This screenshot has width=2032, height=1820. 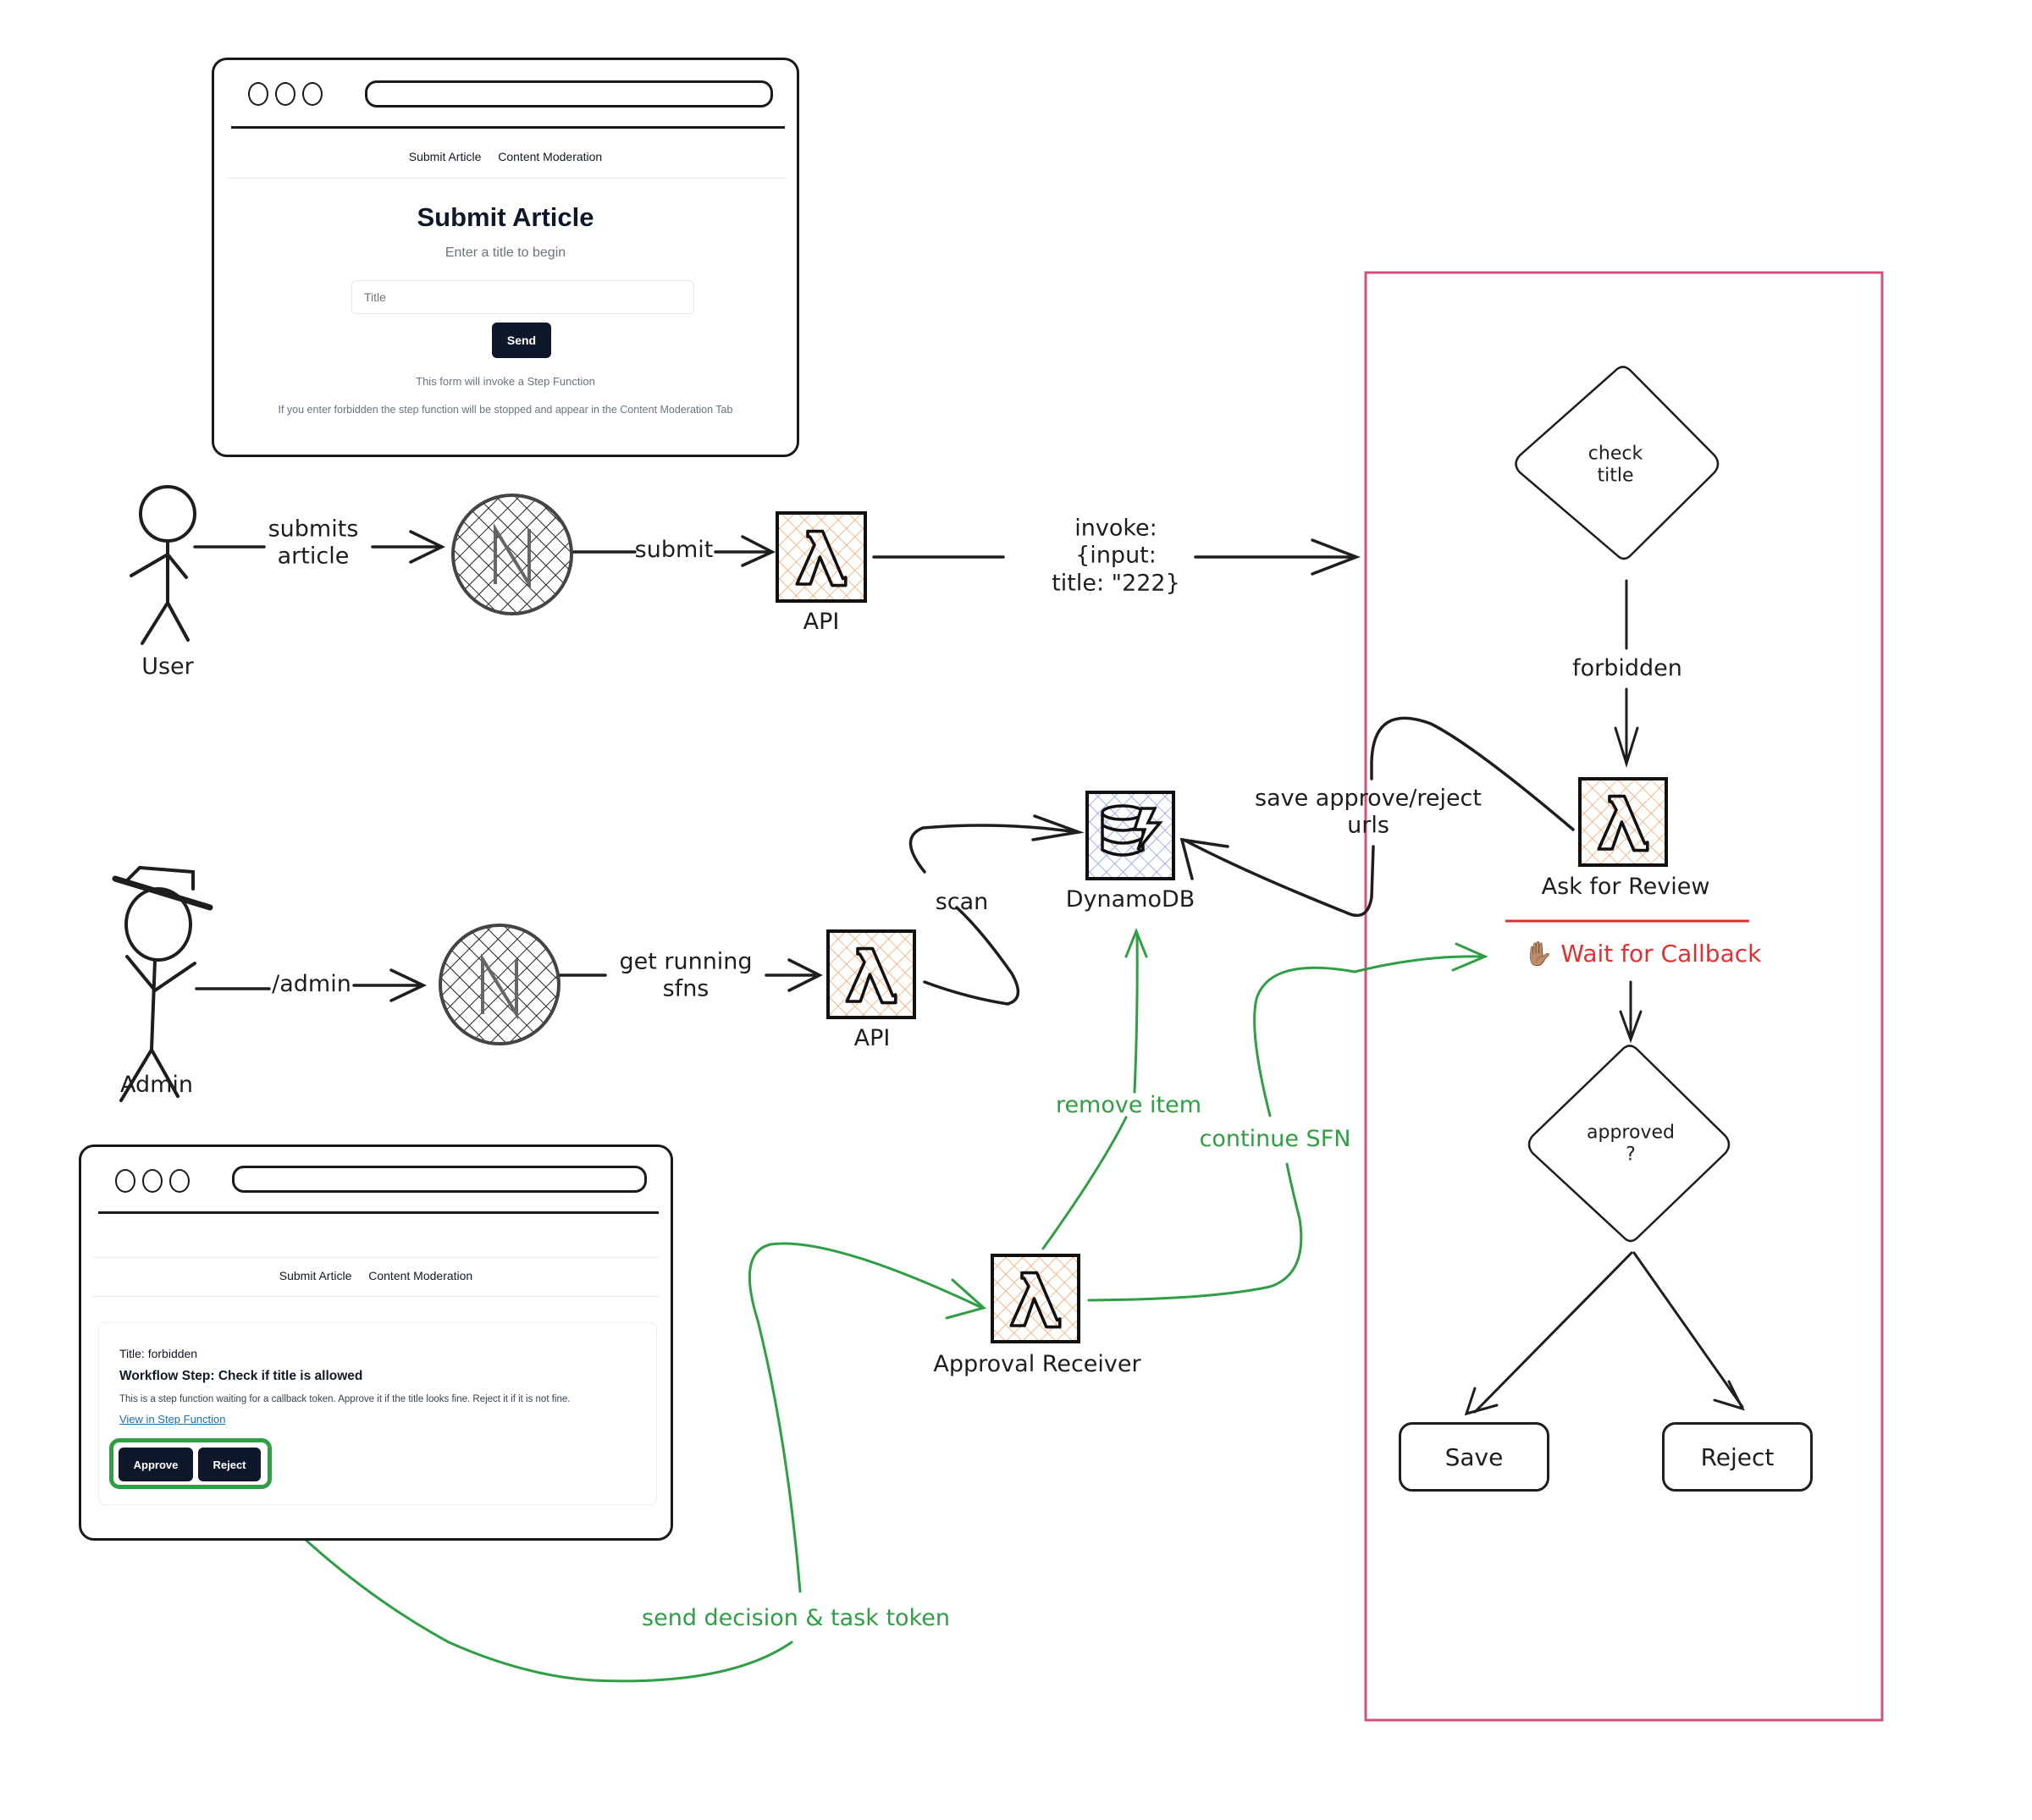 What do you see at coordinates (522, 297) in the screenshot?
I see `title-input` at bounding box center [522, 297].